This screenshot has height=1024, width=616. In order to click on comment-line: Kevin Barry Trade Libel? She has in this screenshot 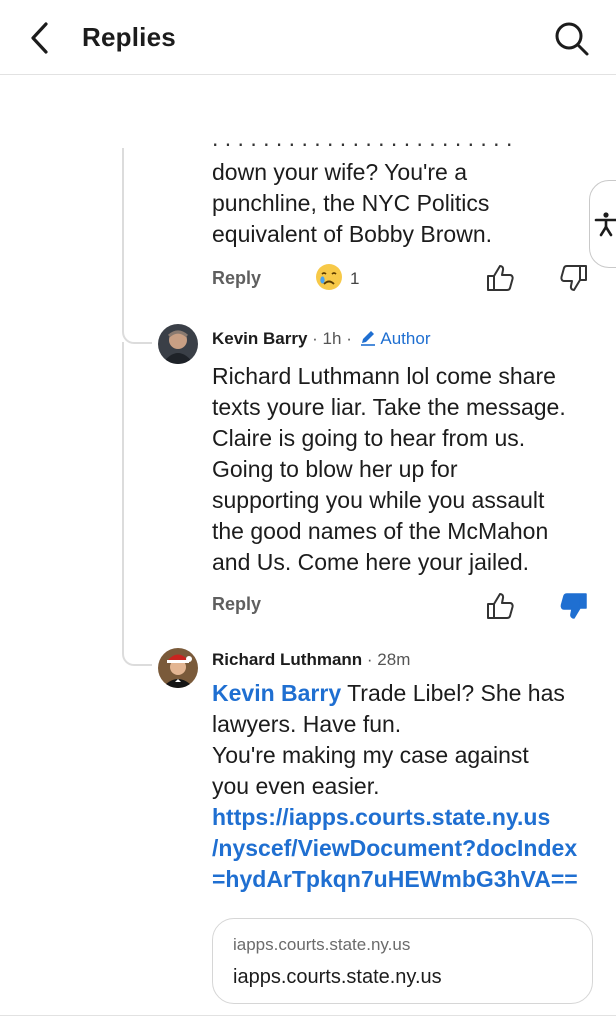, I will do `click(395, 693)`.